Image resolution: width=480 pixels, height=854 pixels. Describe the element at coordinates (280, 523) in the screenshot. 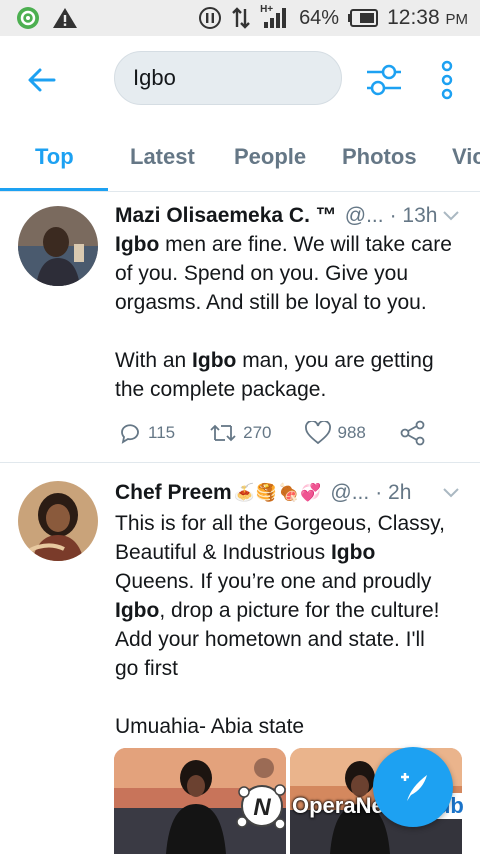

I see `line-text: This is for all the Gorgeous, Classy,` at that location.